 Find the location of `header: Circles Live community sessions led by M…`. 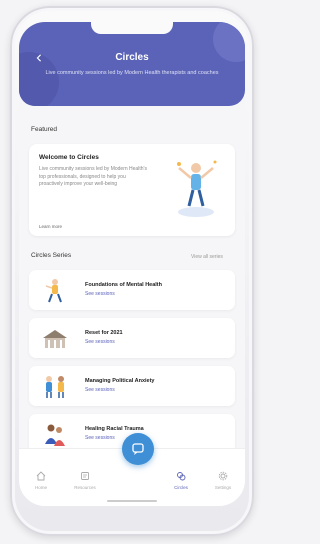

header: Circles Live community sessions led by M… is located at coordinates (132, 64).